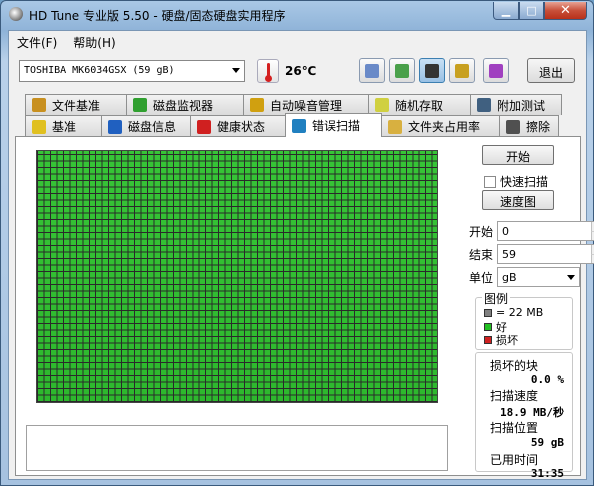  What do you see at coordinates (488, 312) in the screenshot?
I see `legend-swatch-block` at bounding box center [488, 312].